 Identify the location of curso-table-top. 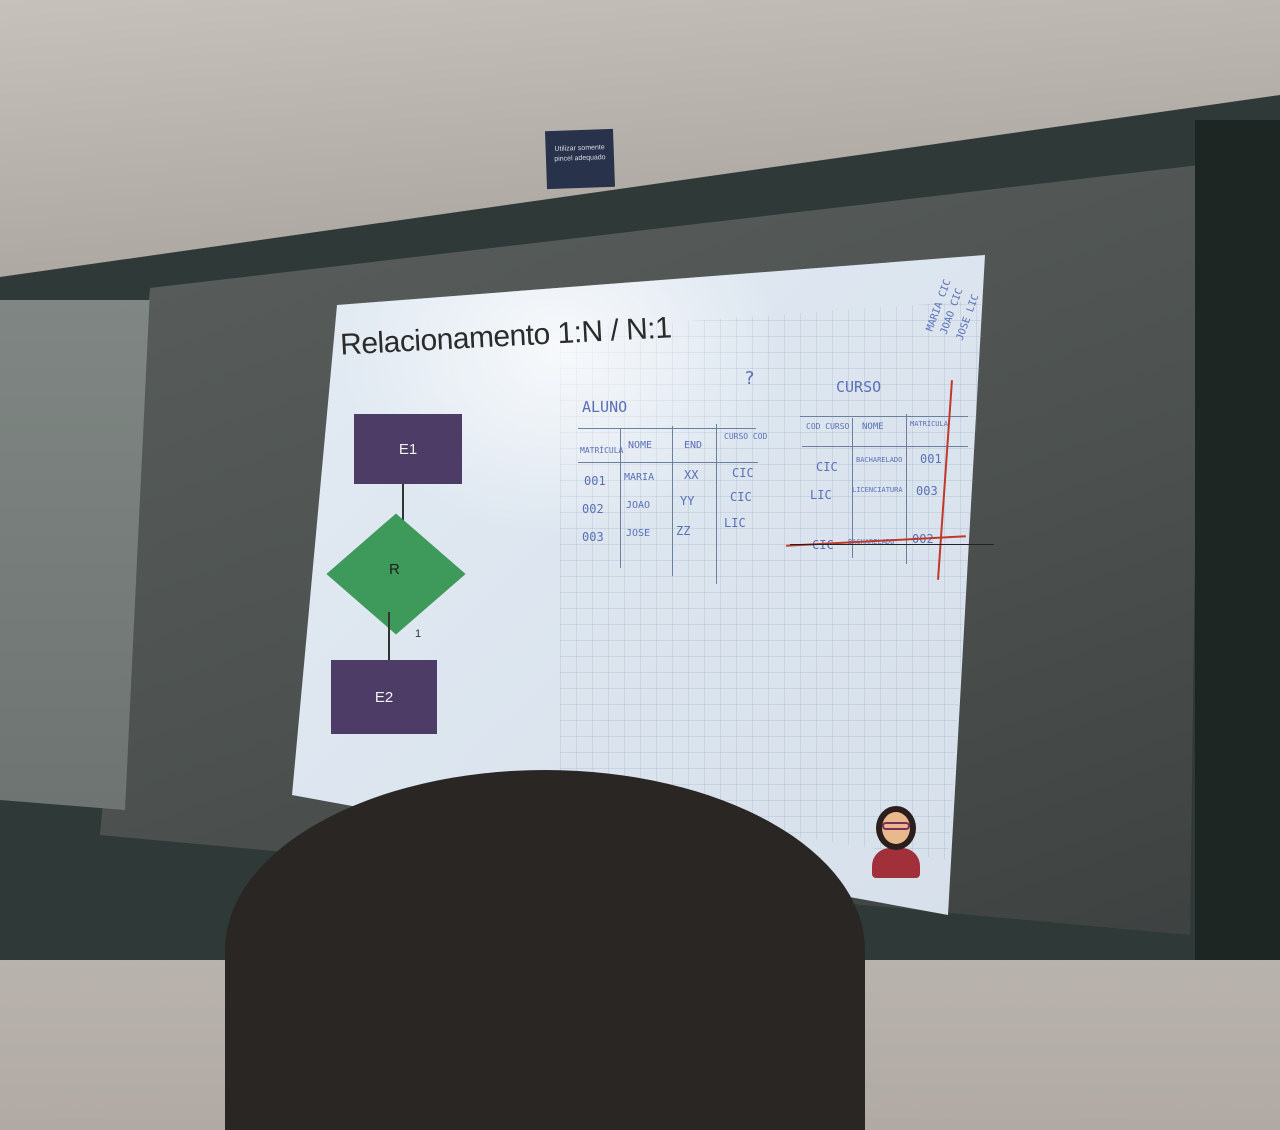
(884, 416).